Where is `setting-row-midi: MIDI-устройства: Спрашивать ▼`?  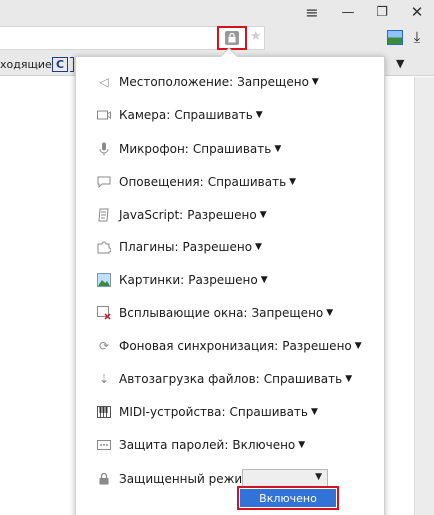
setting-row-midi: MIDI-устройства: Спрашивать ▼ is located at coordinates (207, 412).